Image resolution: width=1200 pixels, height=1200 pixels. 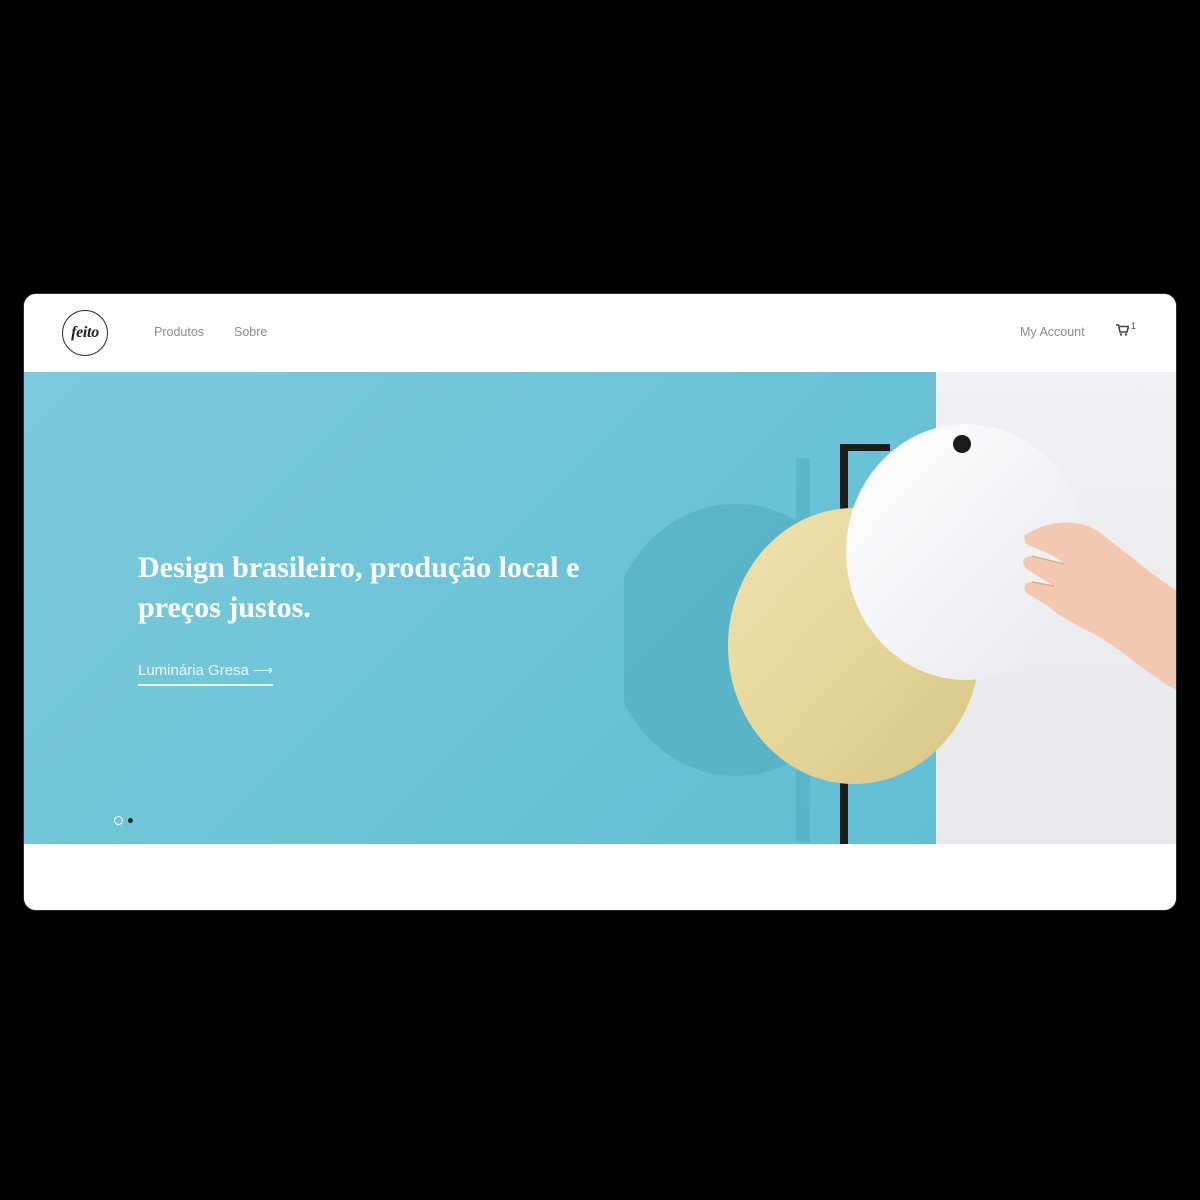 I want to click on brand-logo: feito, so click(x=85, y=333).